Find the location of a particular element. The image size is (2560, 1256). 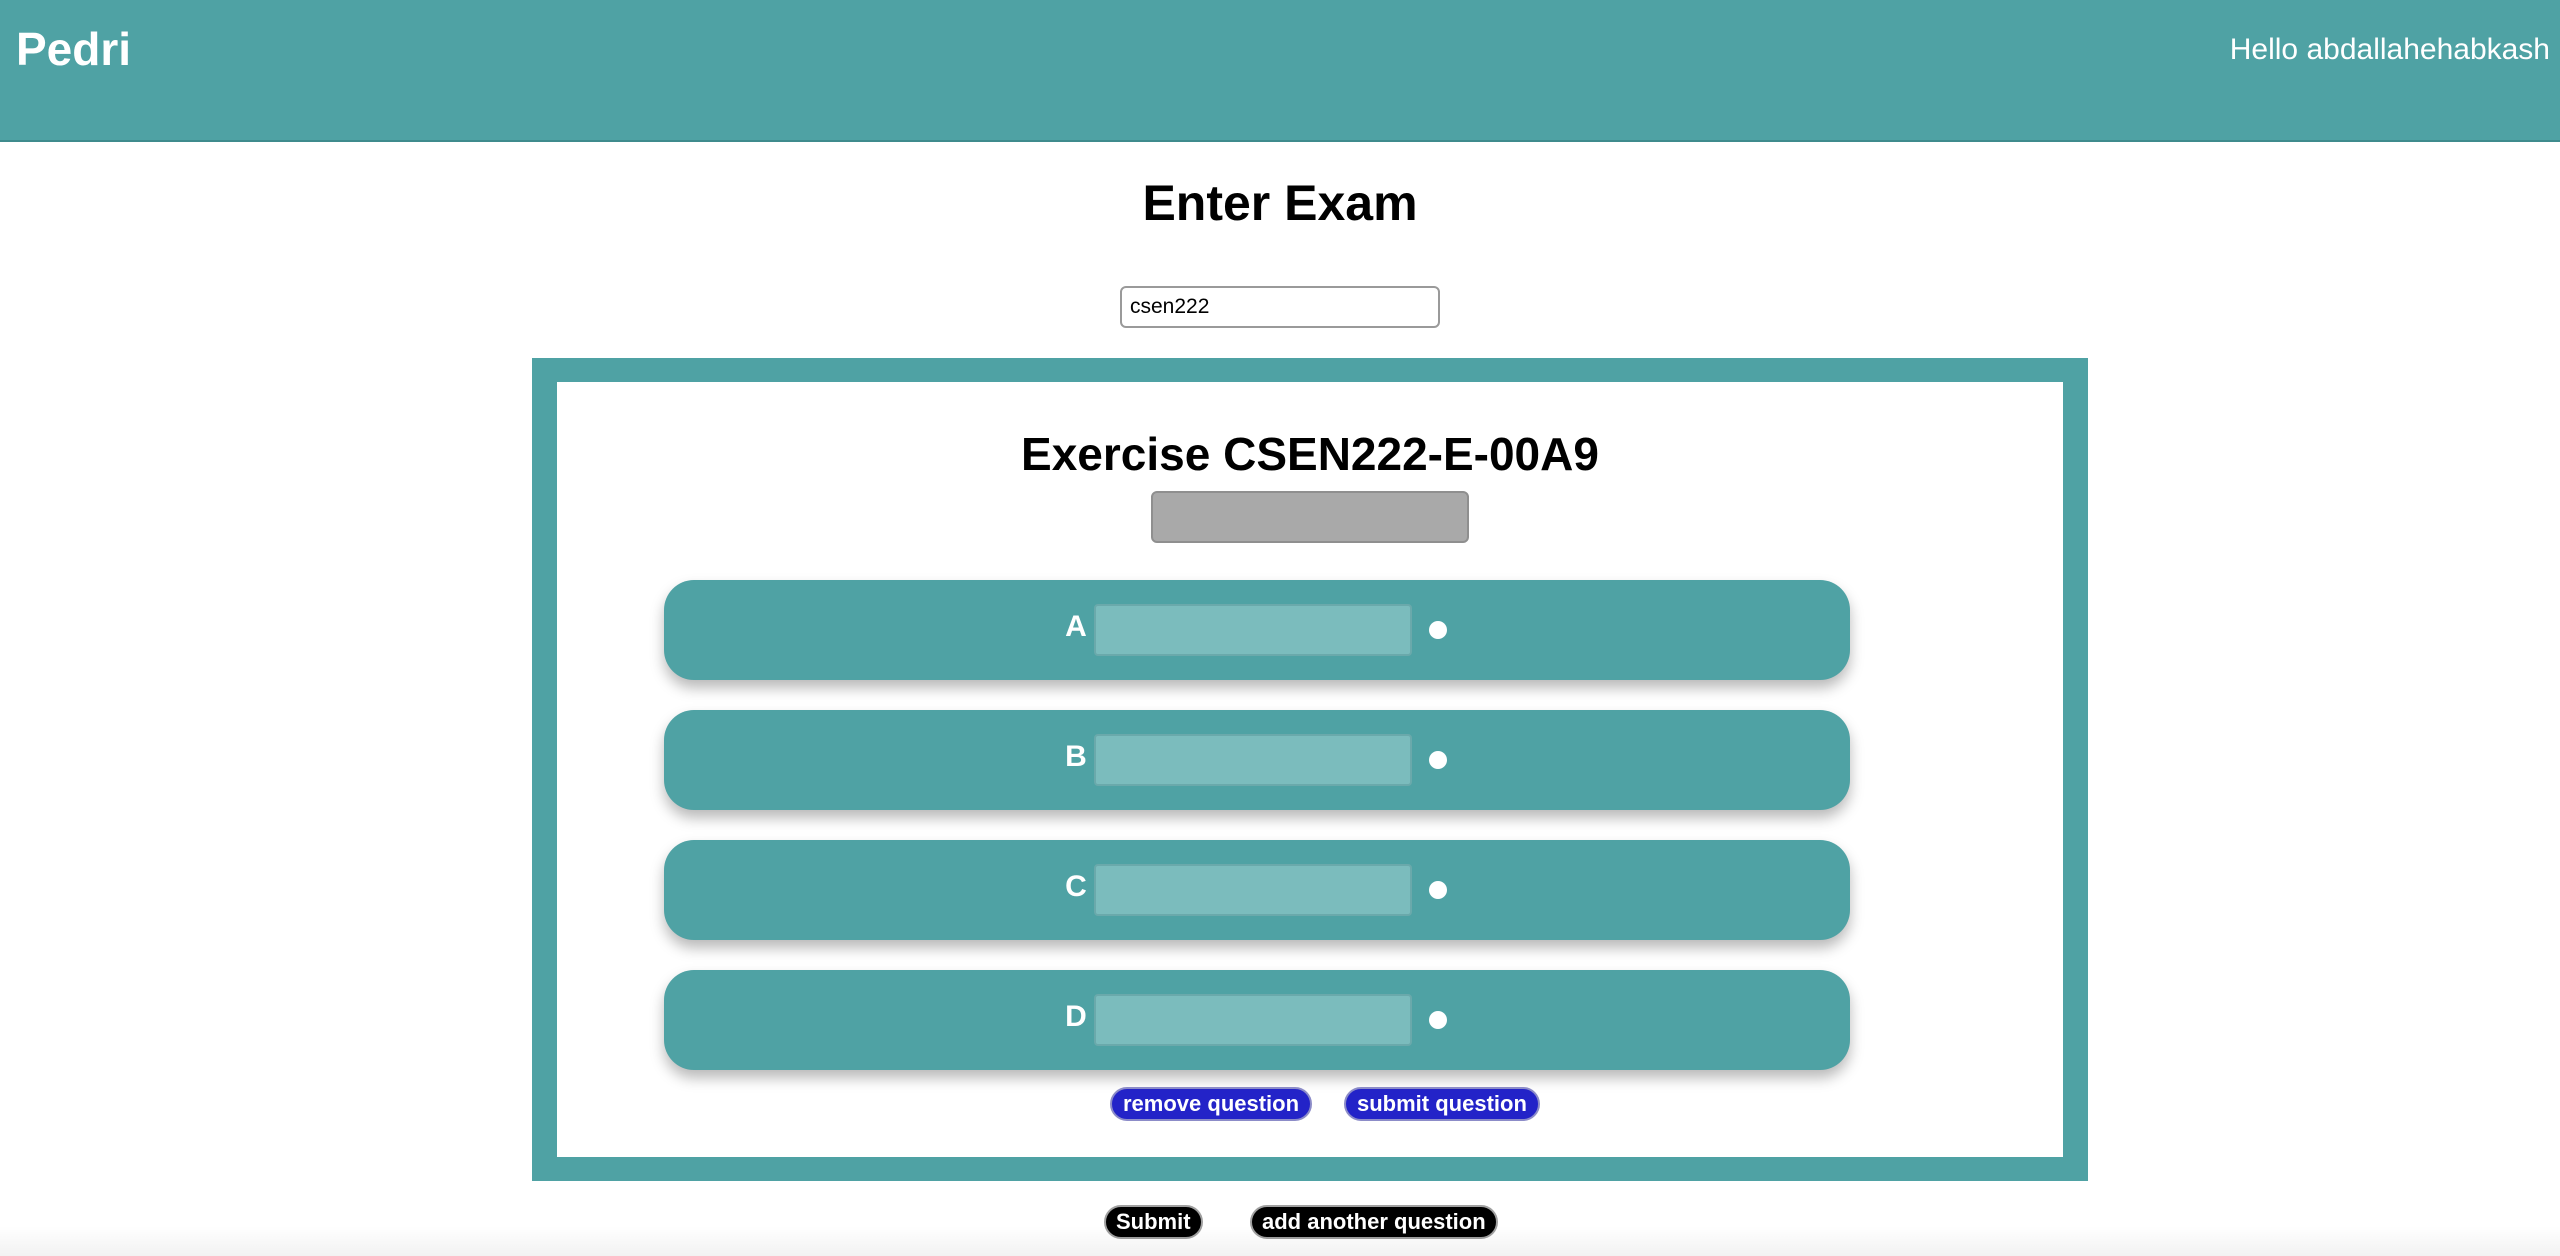

brand-logo: Pedri is located at coordinates (73, 49).